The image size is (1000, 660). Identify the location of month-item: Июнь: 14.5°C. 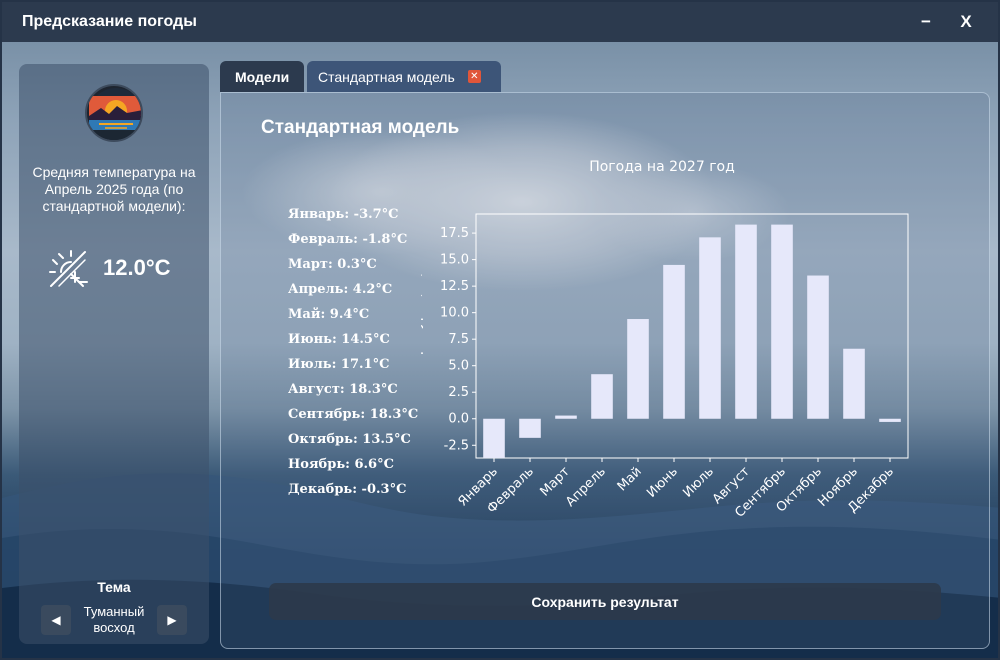
(339, 339).